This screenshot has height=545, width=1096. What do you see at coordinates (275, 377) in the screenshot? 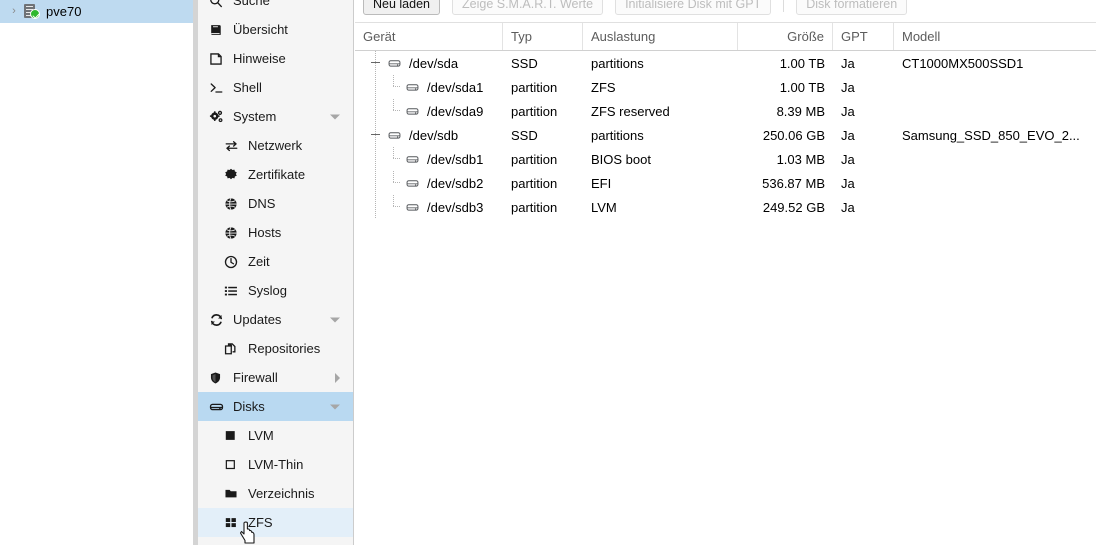
I see `sidebar-item-firewall: Firewall` at bounding box center [275, 377].